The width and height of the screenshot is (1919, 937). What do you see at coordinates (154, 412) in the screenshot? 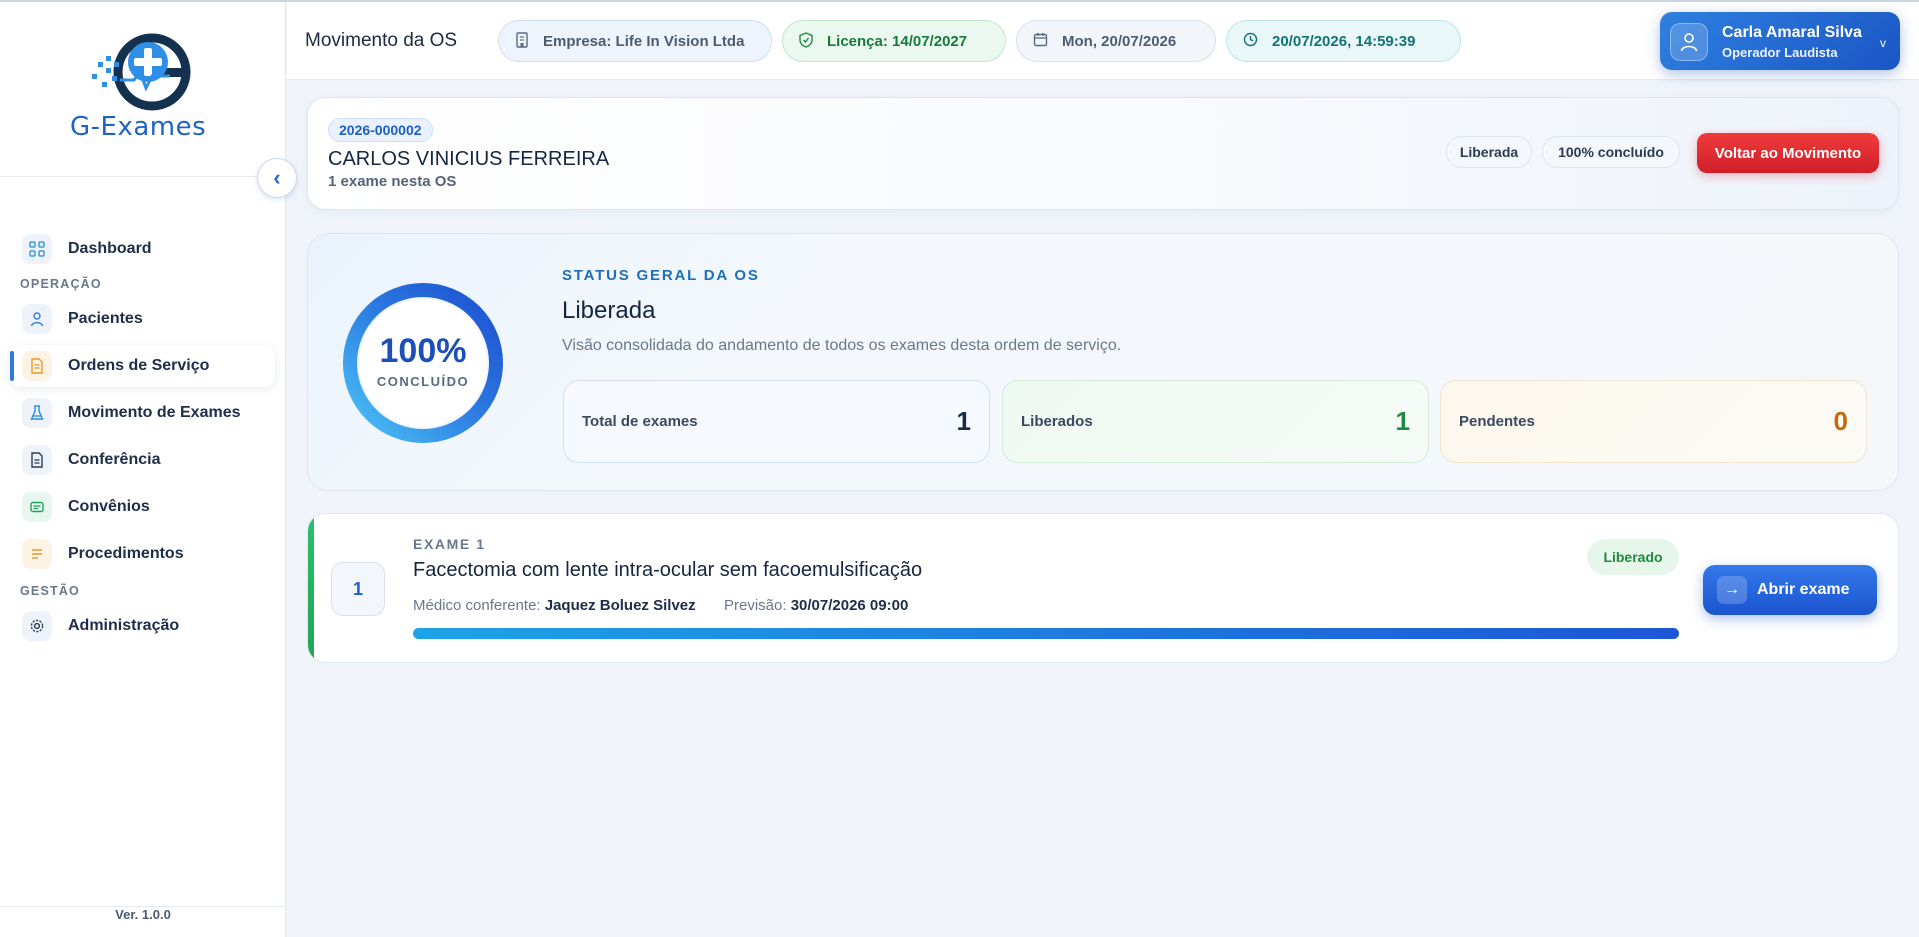
I see `sidebar-item-label: Movimento de Exames` at bounding box center [154, 412].